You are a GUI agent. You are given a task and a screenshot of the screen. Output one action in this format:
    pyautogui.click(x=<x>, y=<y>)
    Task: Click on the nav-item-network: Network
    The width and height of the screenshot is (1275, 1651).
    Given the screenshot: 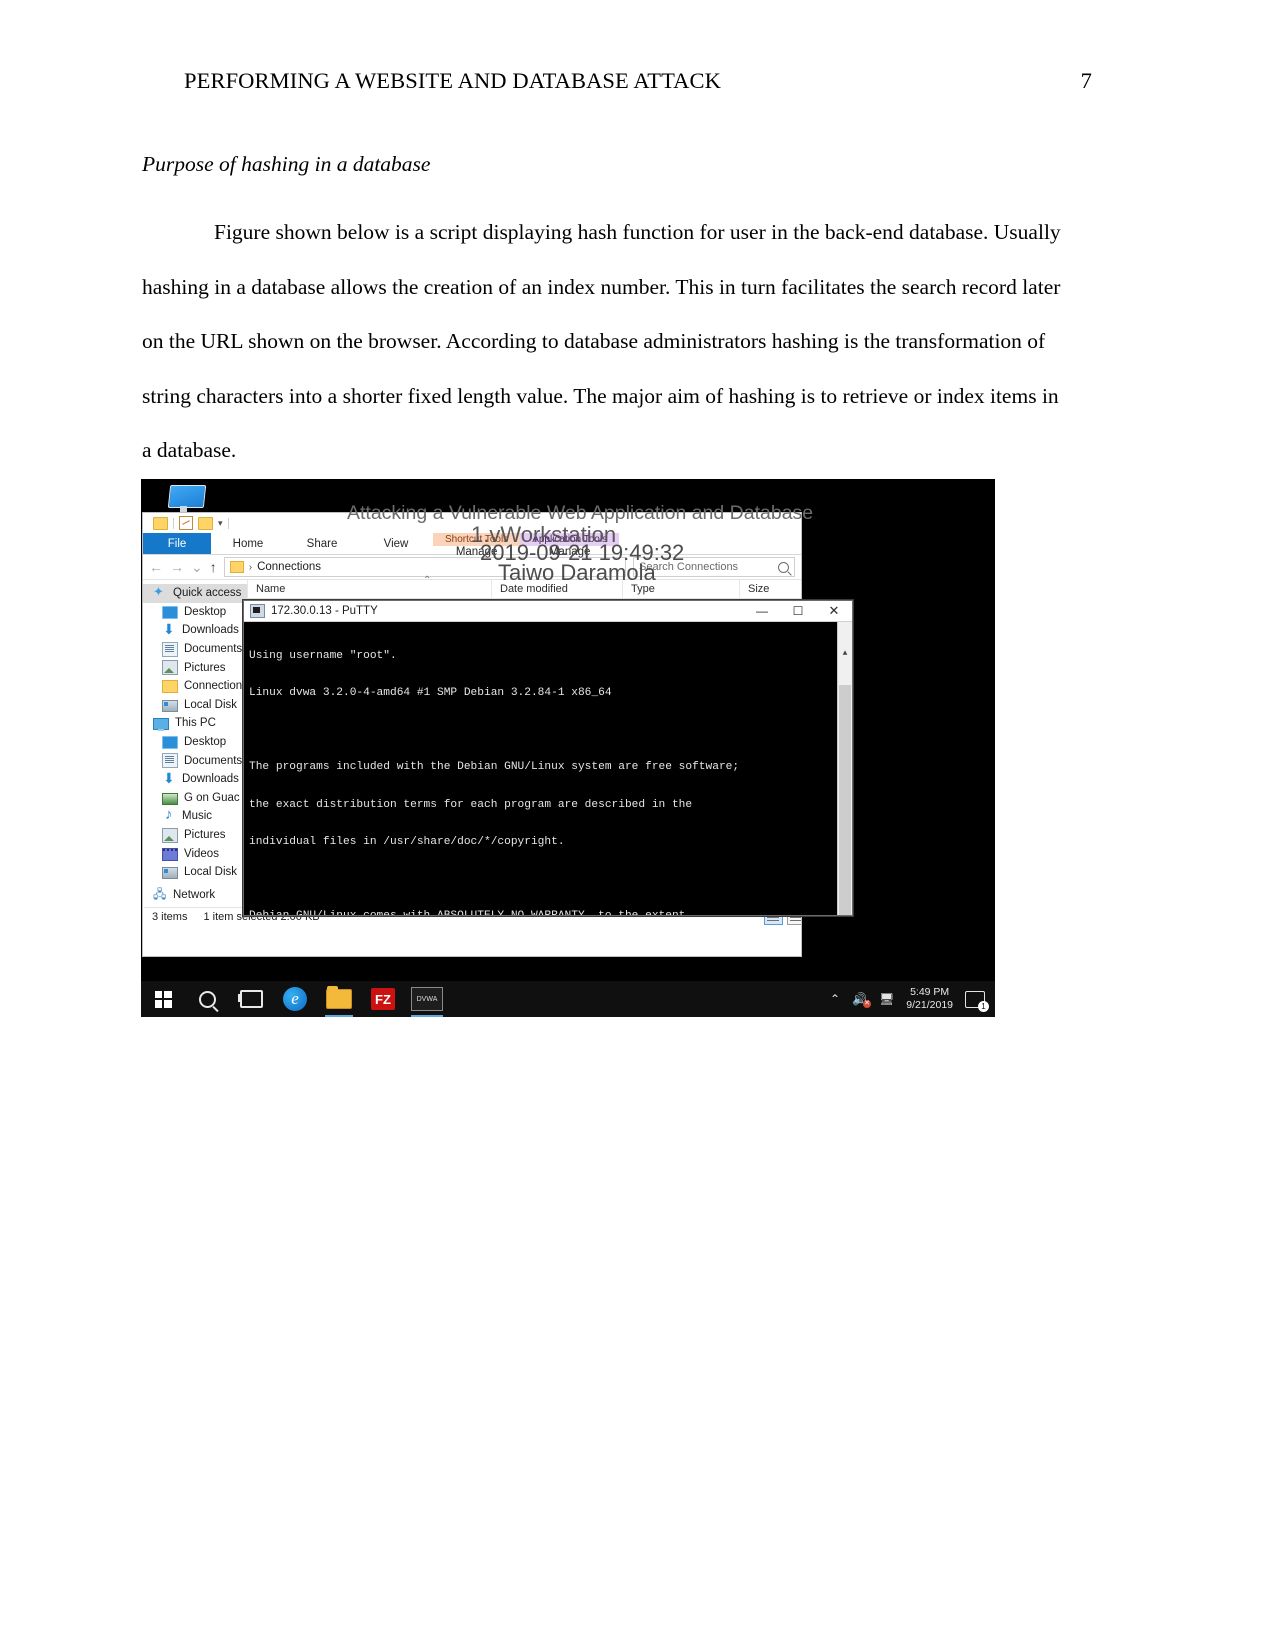 What is the action you would take?
    pyautogui.click(x=195, y=895)
    